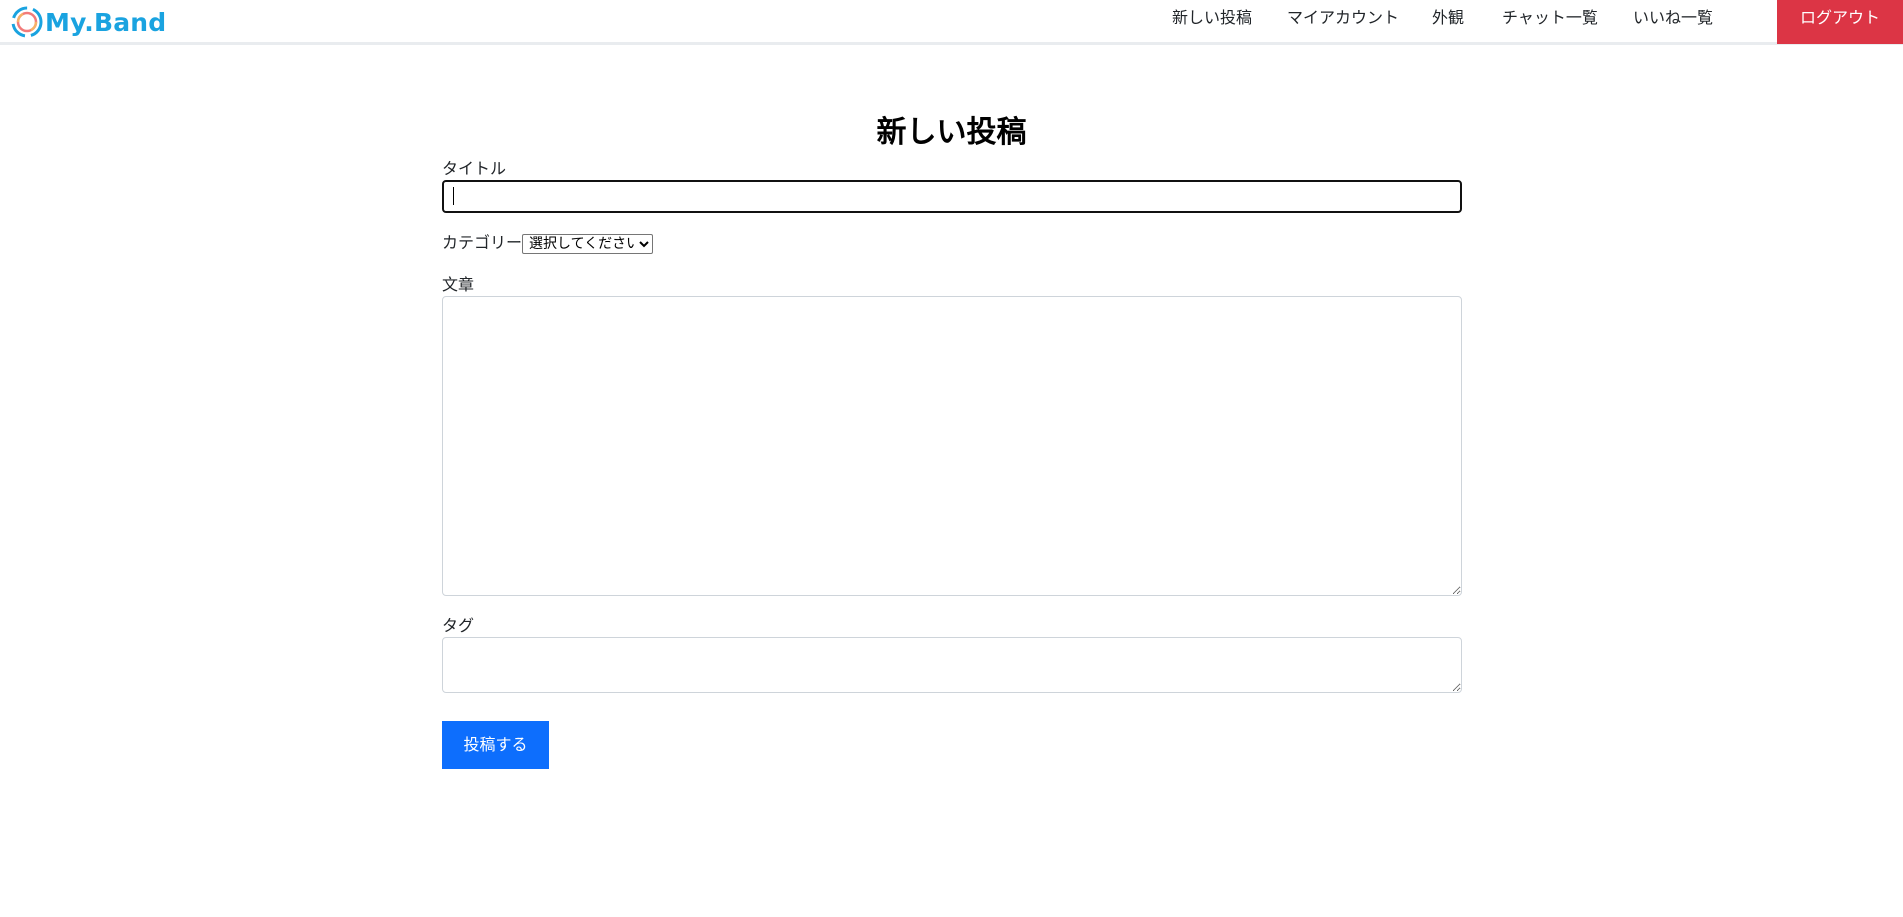 This screenshot has height=917, width=1903. What do you see at coordinates (106, 22) in the screenshot?
I see `logo-text: My.Band` at bounding box center [106, 22].